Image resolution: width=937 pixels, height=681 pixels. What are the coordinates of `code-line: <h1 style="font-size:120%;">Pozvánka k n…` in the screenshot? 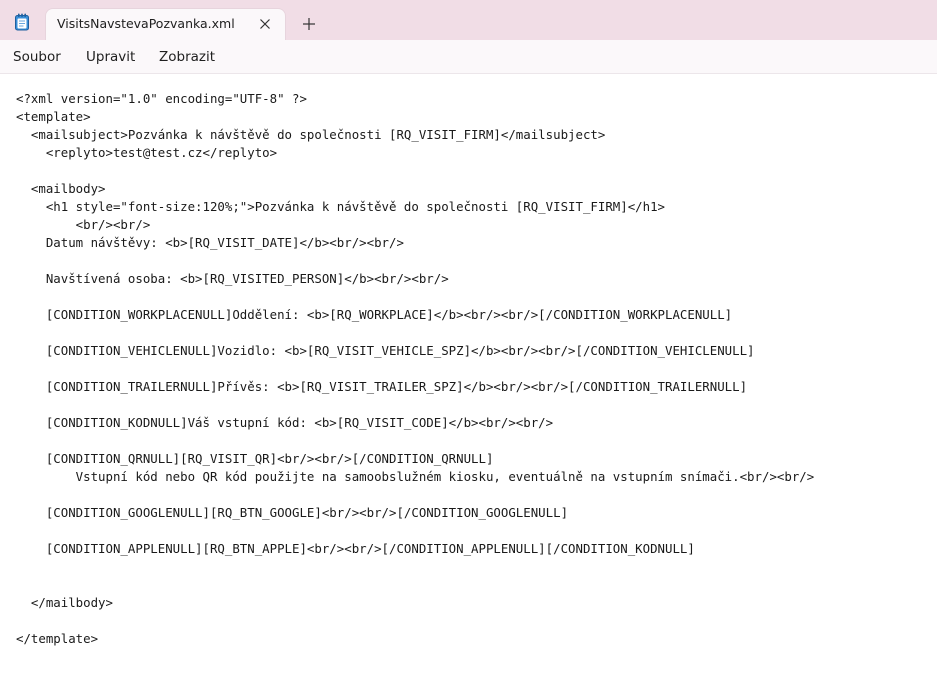 It's located at (341, 206).